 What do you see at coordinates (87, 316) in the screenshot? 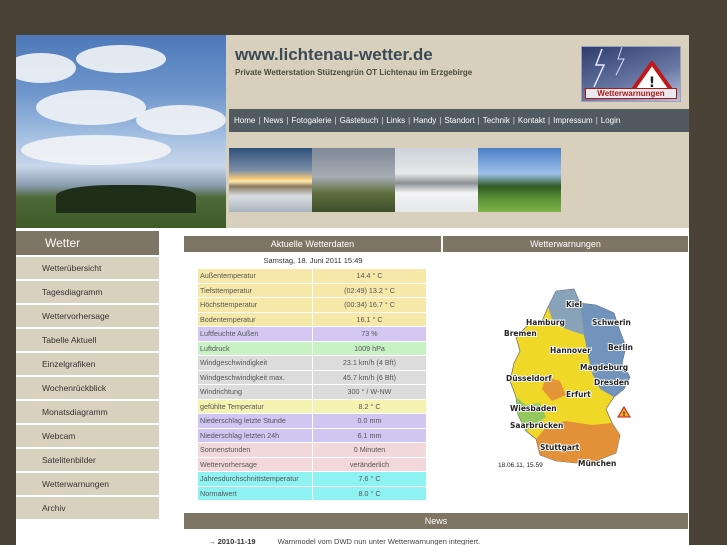
I see `sidebar-item-wettervorhersage: Wettervorhersage` at bounding box center [87, 316].